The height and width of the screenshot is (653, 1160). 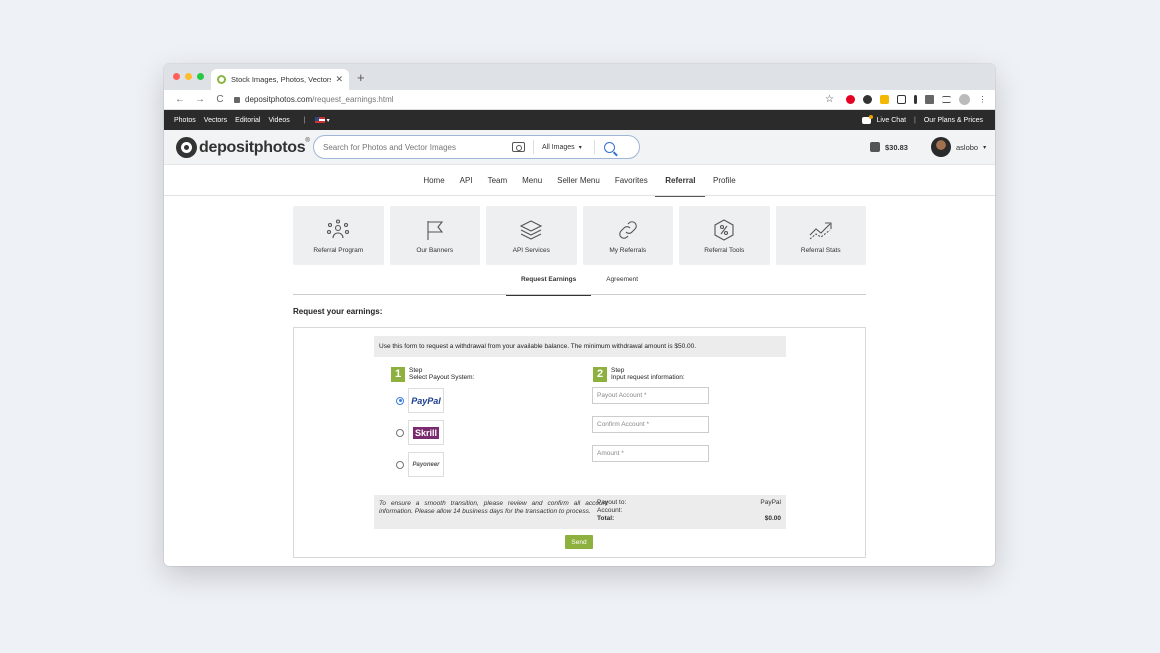 I want to click on topbar-link-photos: Photos, so click(x=185, y=120).